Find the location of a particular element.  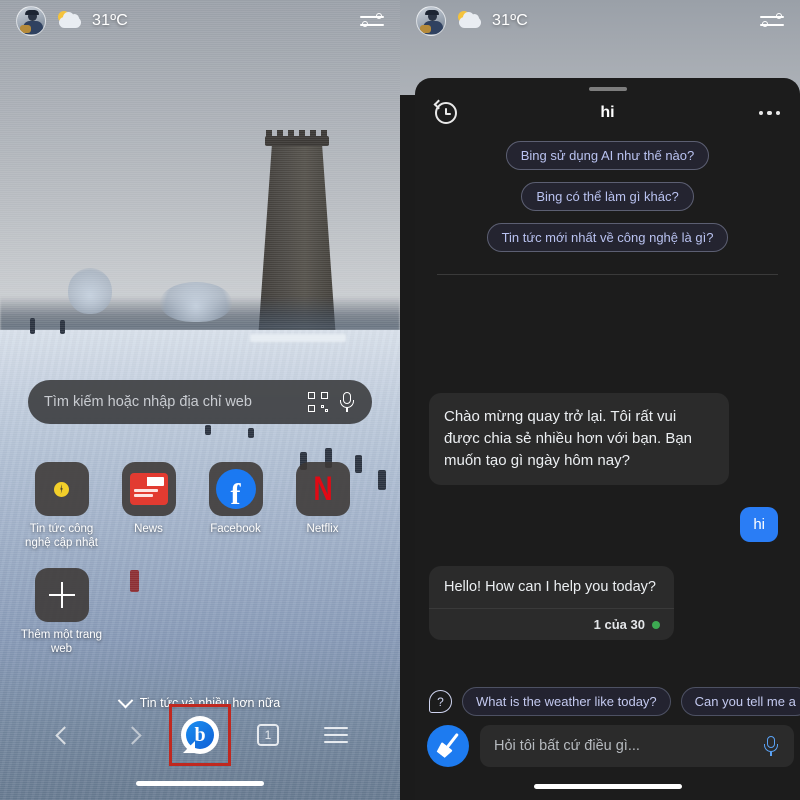

chevron-right-icon is located at coordinates (132, 735).